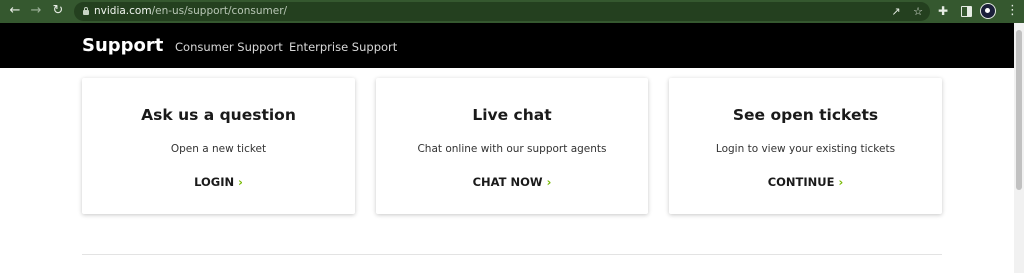 The height and width of the screenshot is (273, 1024). What do you see at coordinates (801, 182) in the screenshot?
I see `continue-link-label: CONTINUE` at bounding box center [801, 182].